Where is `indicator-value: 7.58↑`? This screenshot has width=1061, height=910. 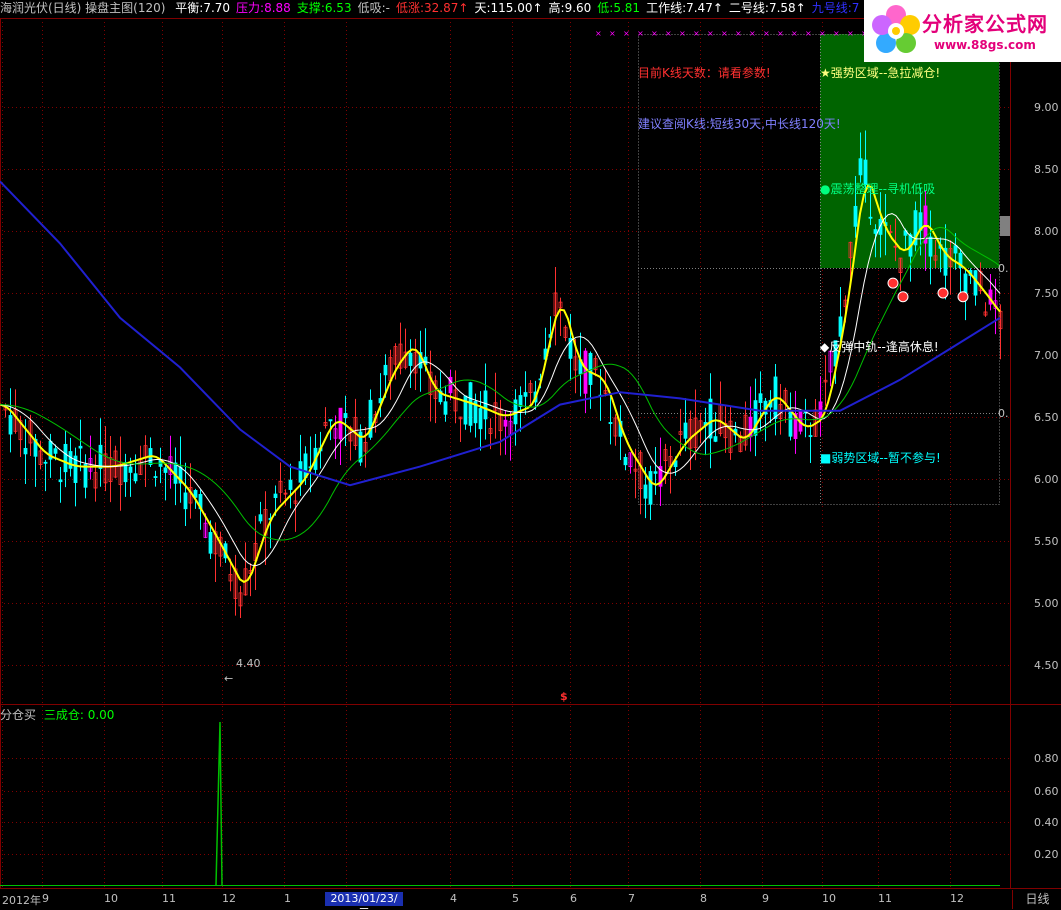
indicator-value: 7.58↑ is located at coordinates (787, 8).